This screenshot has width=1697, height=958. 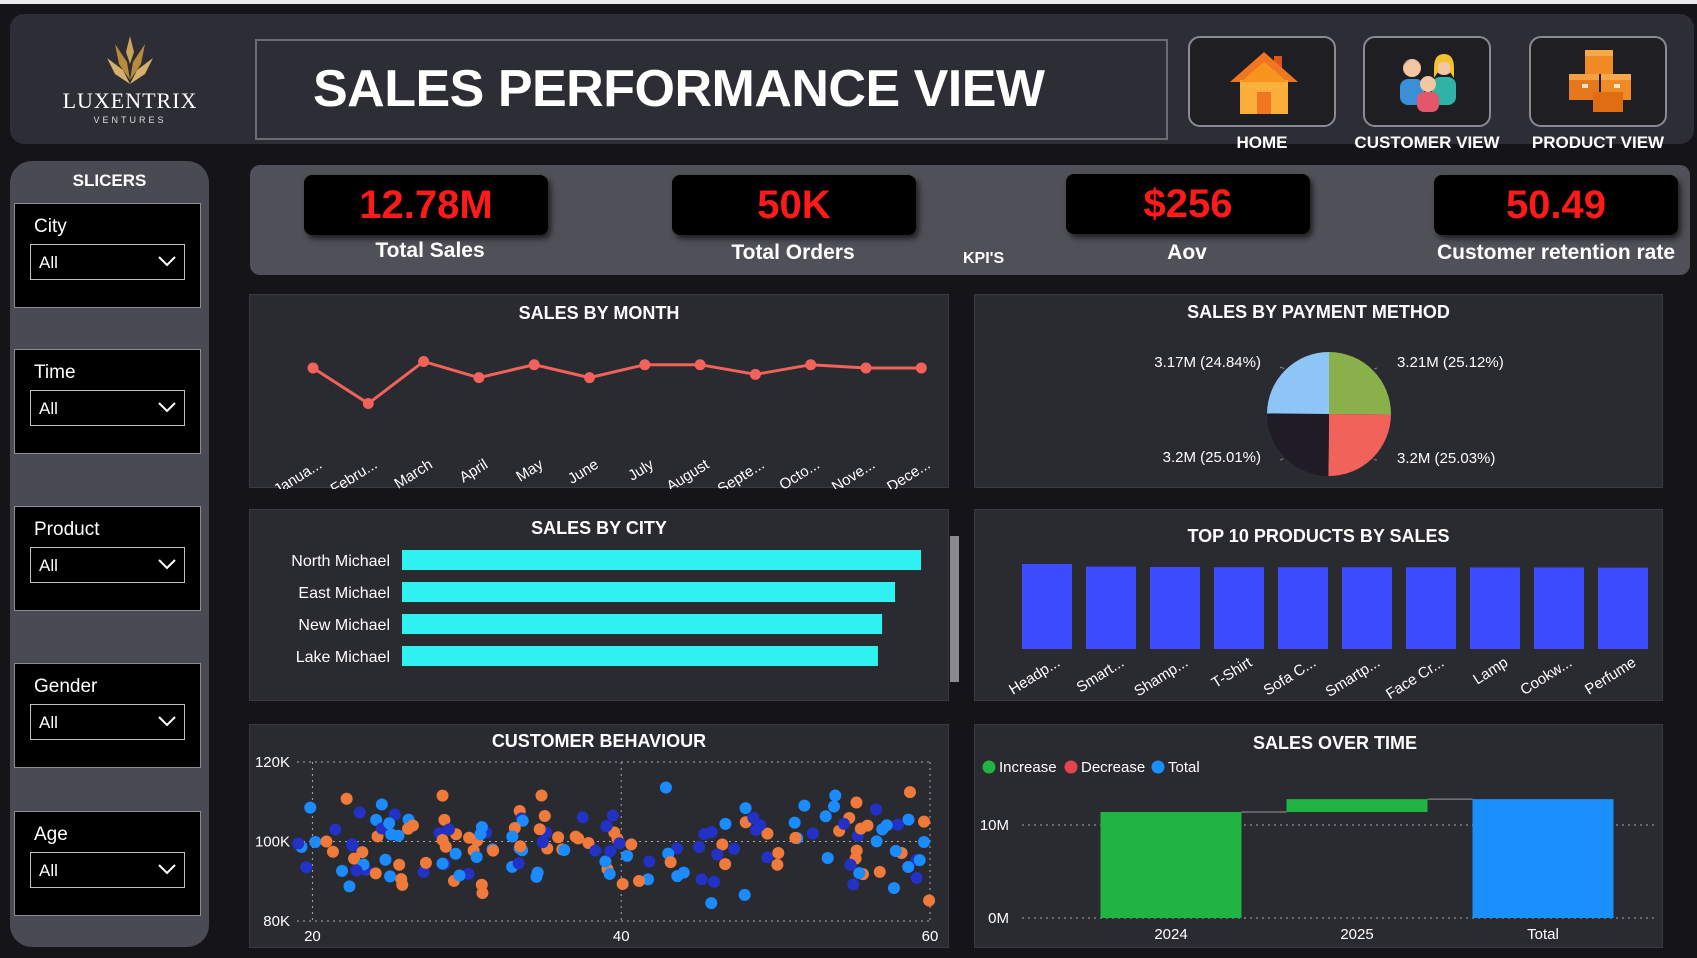 I want to click on window-top-edge, so click(x=848, y=2).